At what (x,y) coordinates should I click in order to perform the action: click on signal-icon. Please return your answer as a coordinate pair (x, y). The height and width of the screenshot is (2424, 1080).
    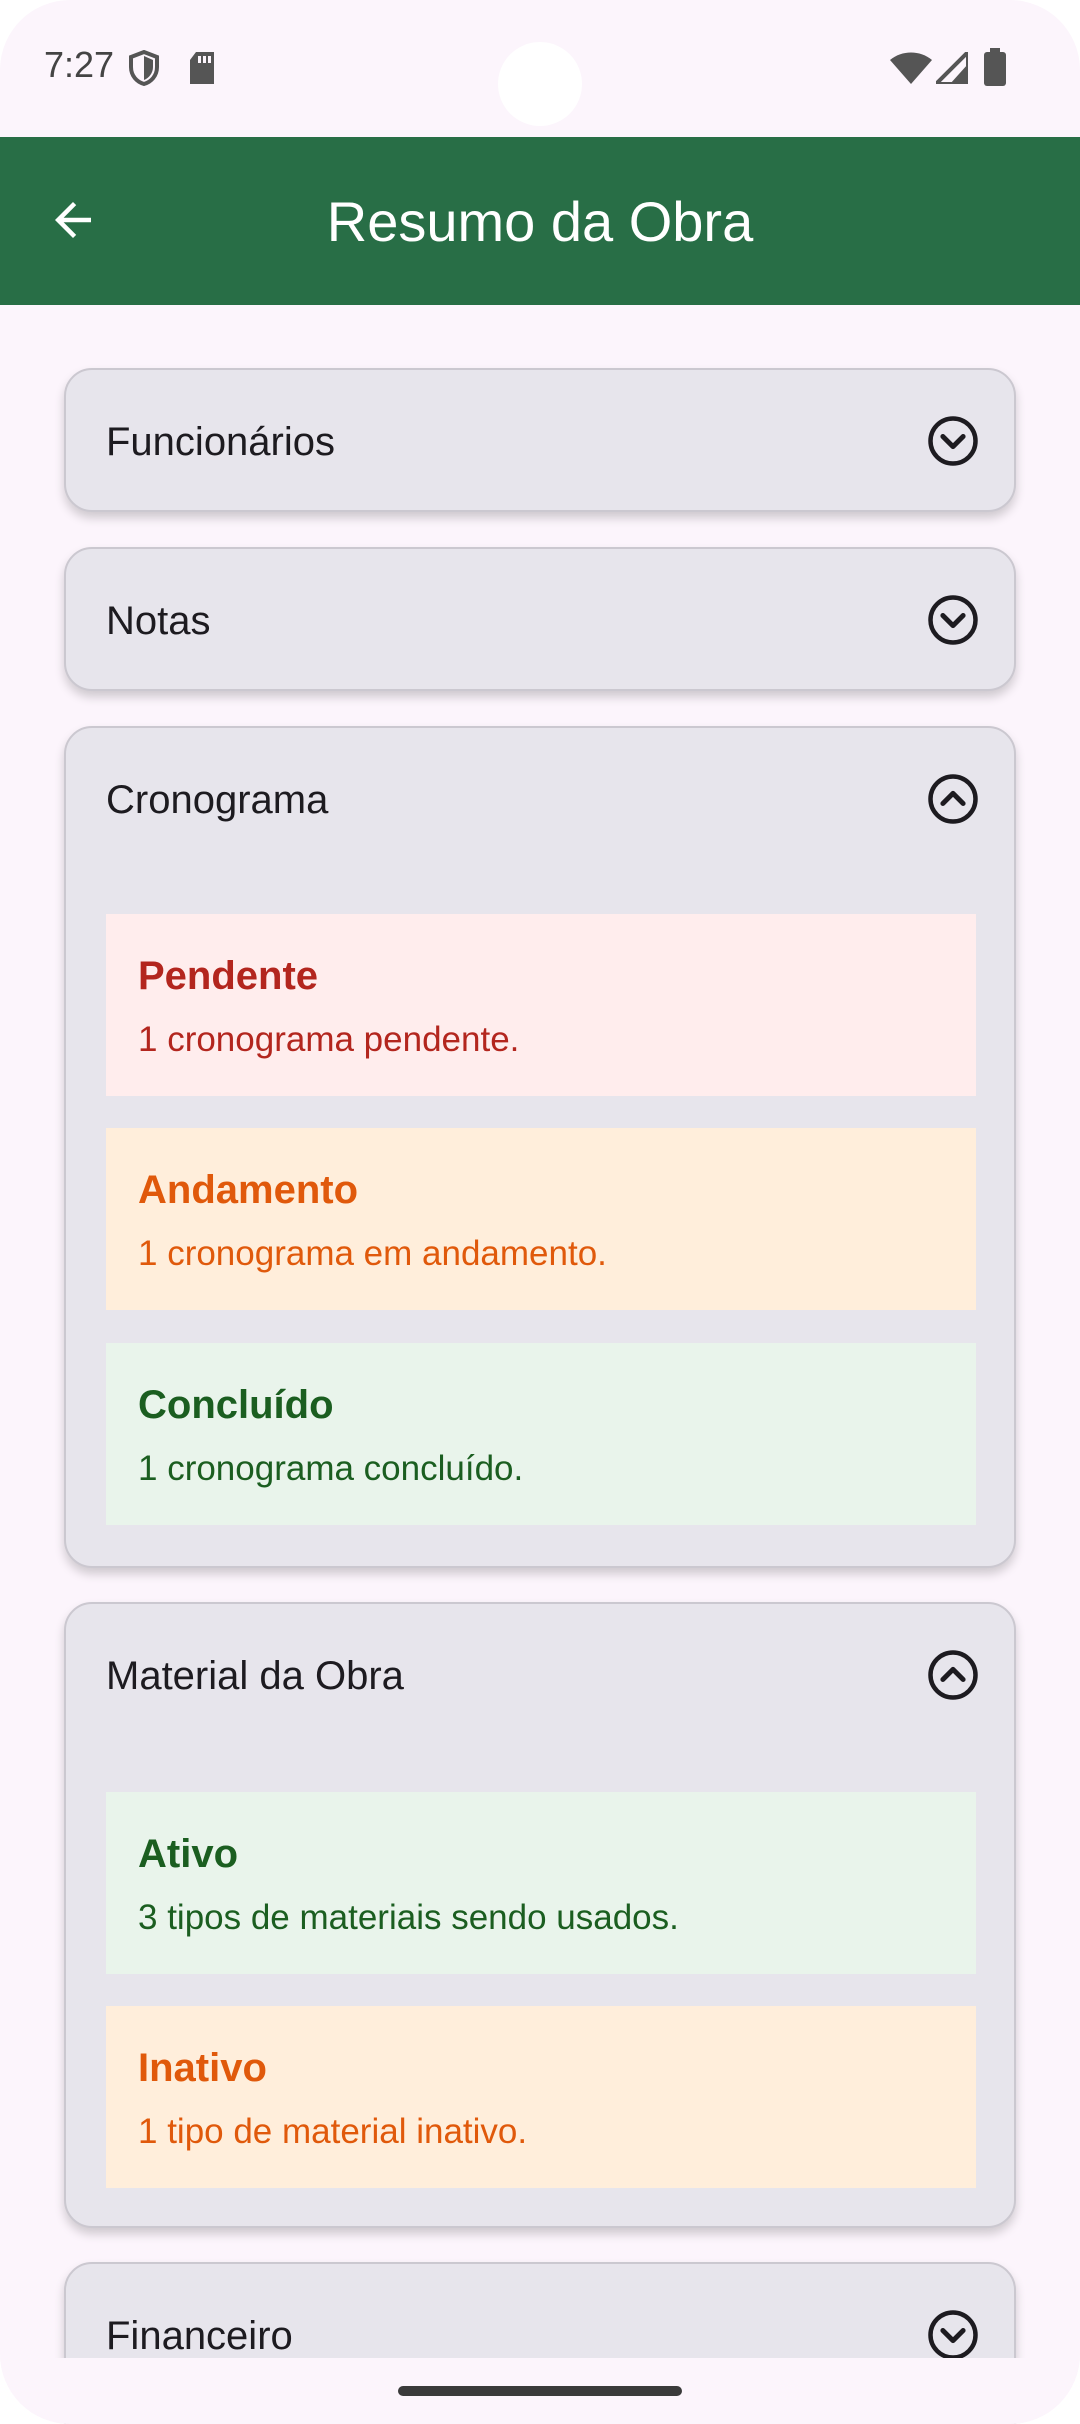
    Looking at the image, I should click on (952, 68).